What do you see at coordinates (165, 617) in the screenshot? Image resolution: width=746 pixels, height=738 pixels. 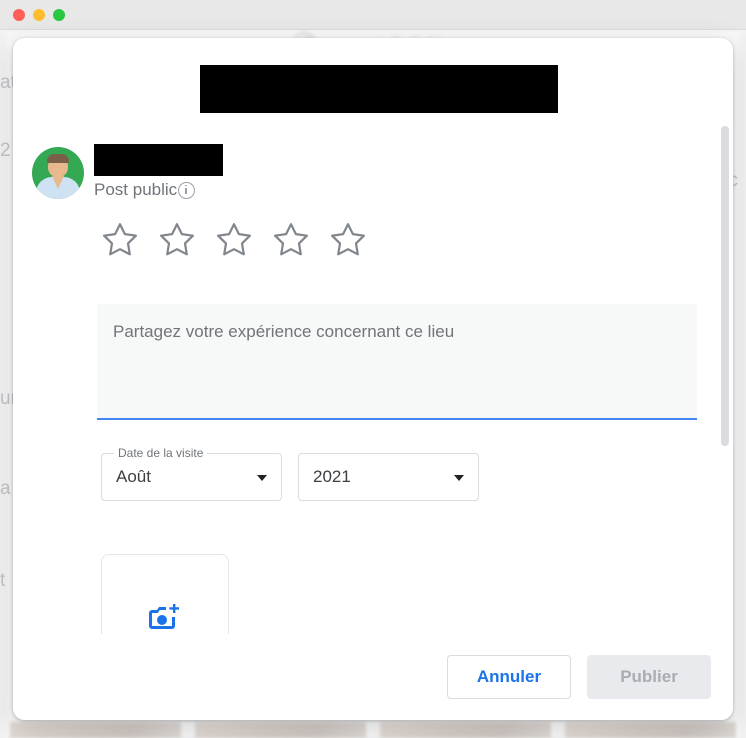 I see `add-a-photo-icon` at bounding box center [165, 617].